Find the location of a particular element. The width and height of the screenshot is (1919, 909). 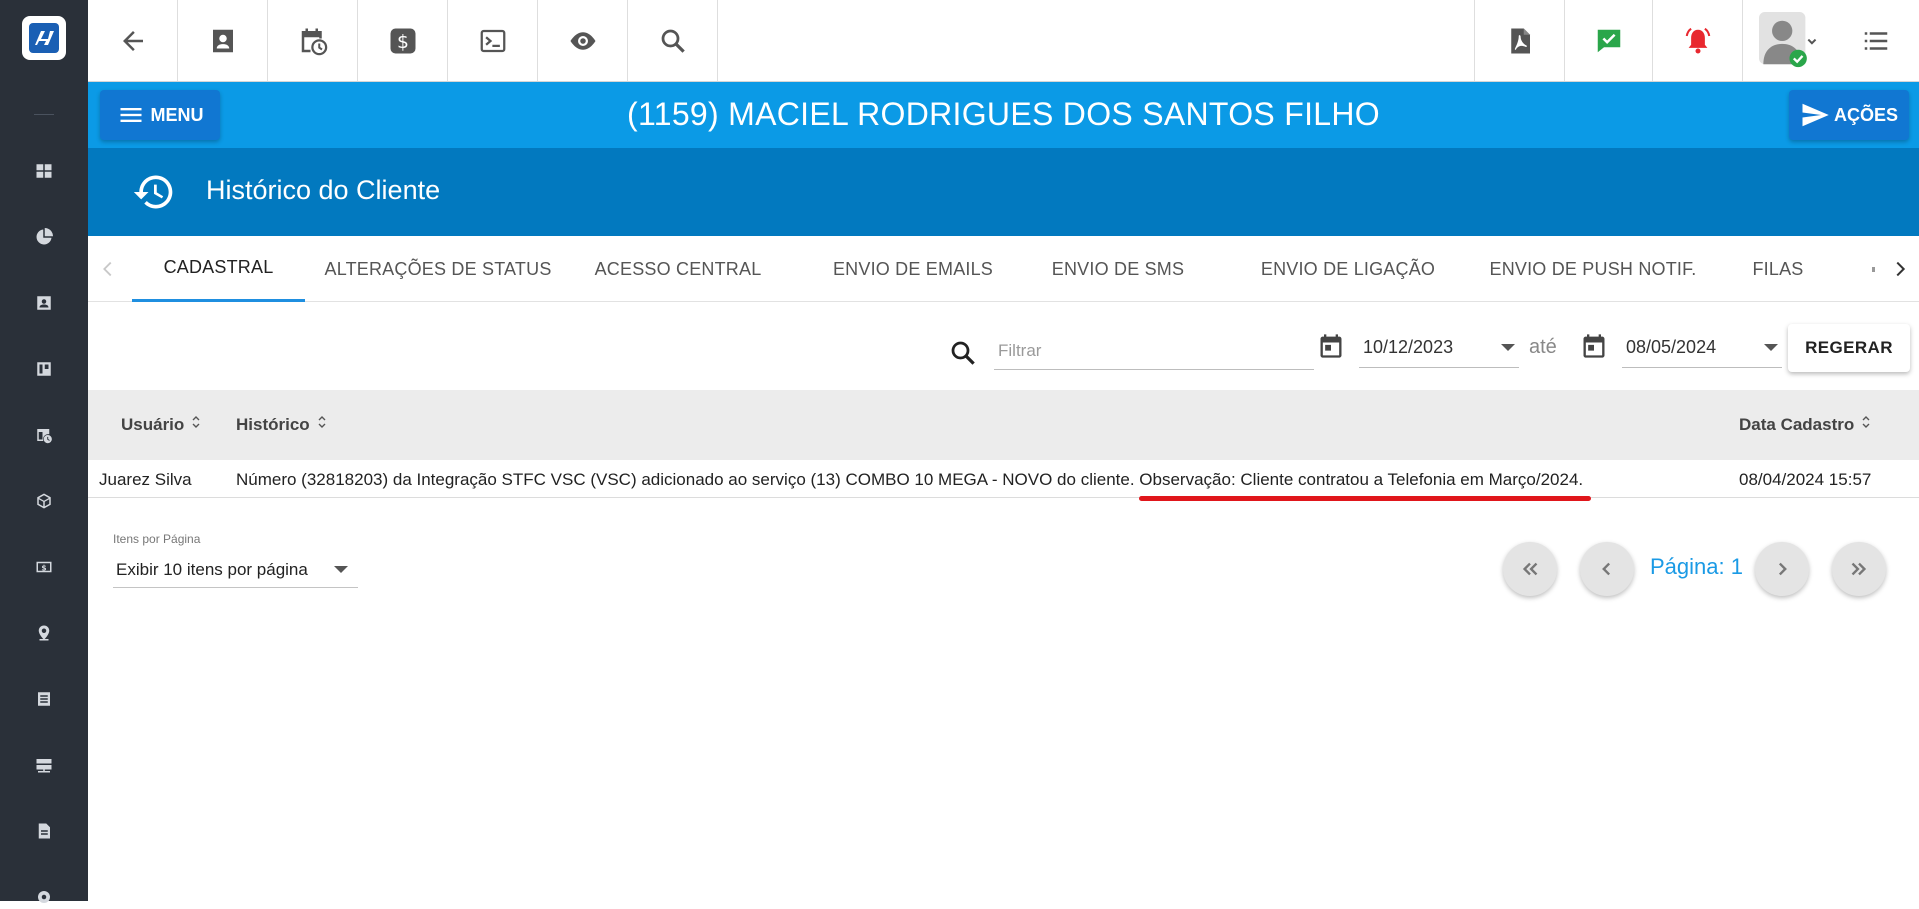

column-header-history: Histórico is located at coordinates (282, 424).